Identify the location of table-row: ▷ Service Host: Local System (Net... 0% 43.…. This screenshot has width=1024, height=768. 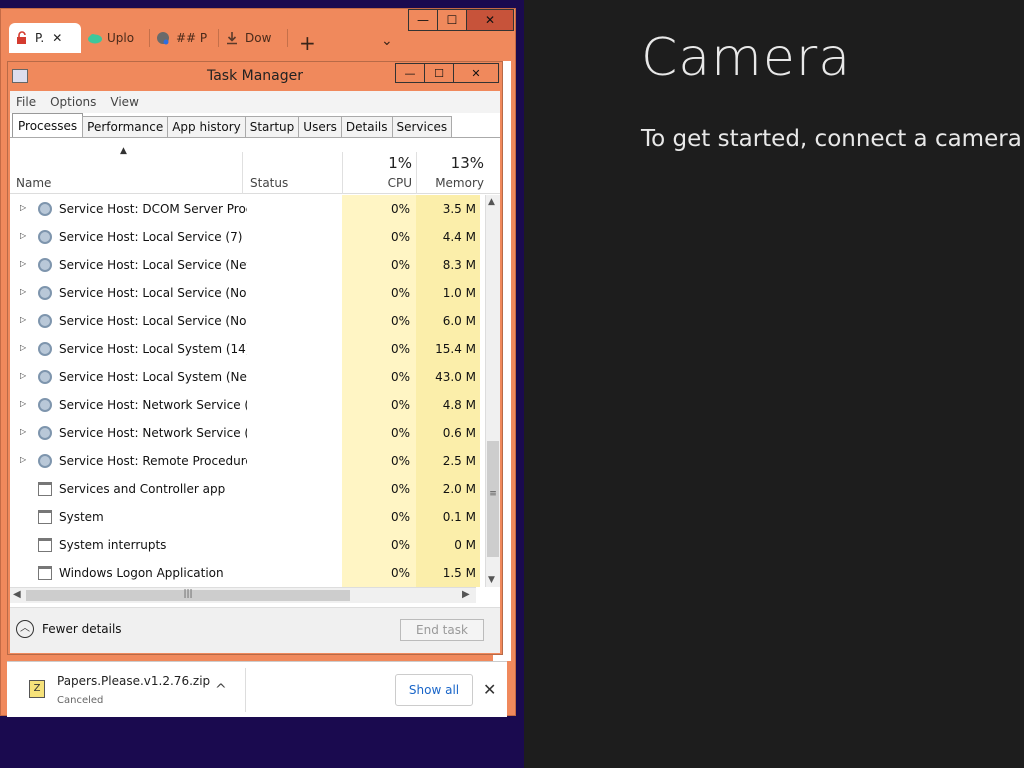
(247, 377).